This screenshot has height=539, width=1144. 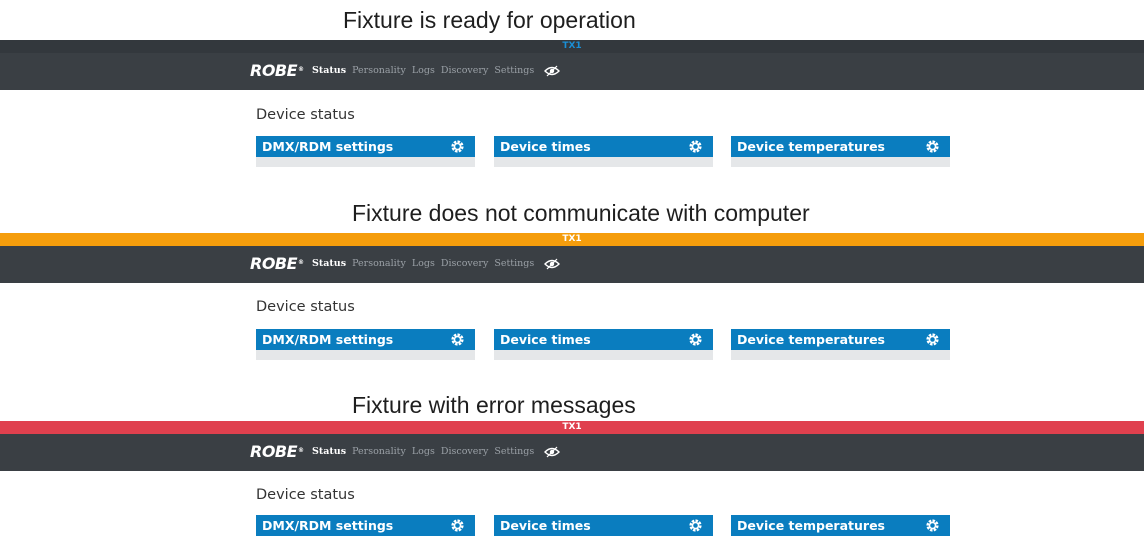 I want to click on state-caption: Fixture is ready for operation, so click(x=489, y=20).